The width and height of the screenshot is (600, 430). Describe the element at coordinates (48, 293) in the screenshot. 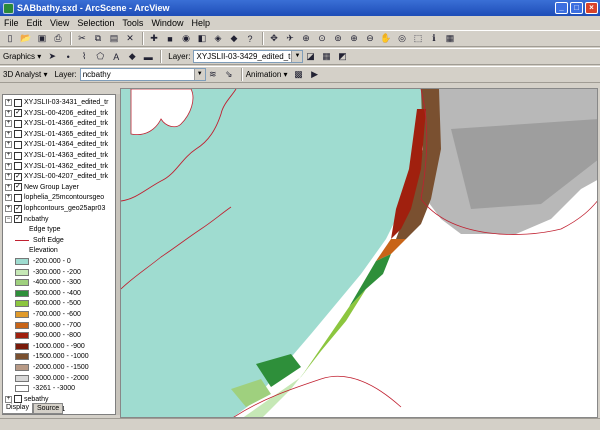

I see `legend-class-row: -500.000 - -400` at that location.